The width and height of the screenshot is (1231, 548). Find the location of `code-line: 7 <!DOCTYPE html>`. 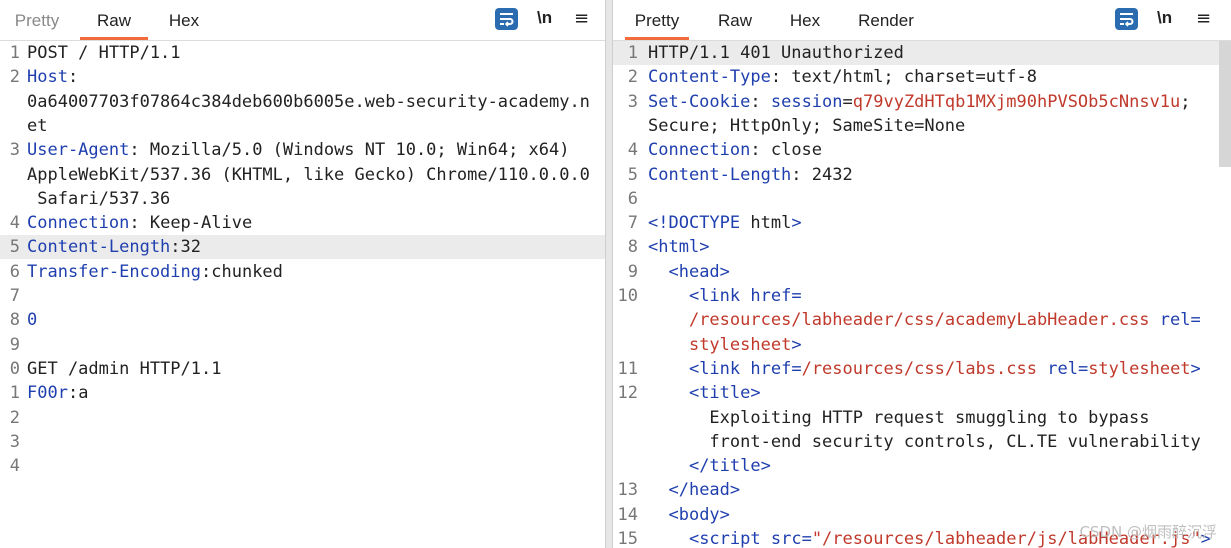

code-line: 7 <!DOCTYPE html> is located at coordinates (922, 223).